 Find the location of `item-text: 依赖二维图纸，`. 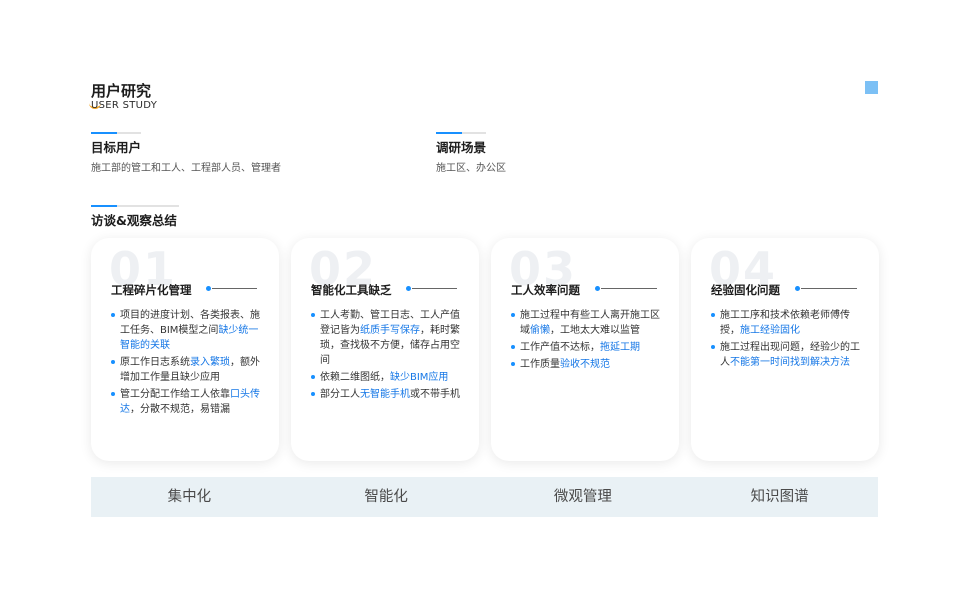

item-text: 依赖二维图纸， is located at coordinates (355, 377).